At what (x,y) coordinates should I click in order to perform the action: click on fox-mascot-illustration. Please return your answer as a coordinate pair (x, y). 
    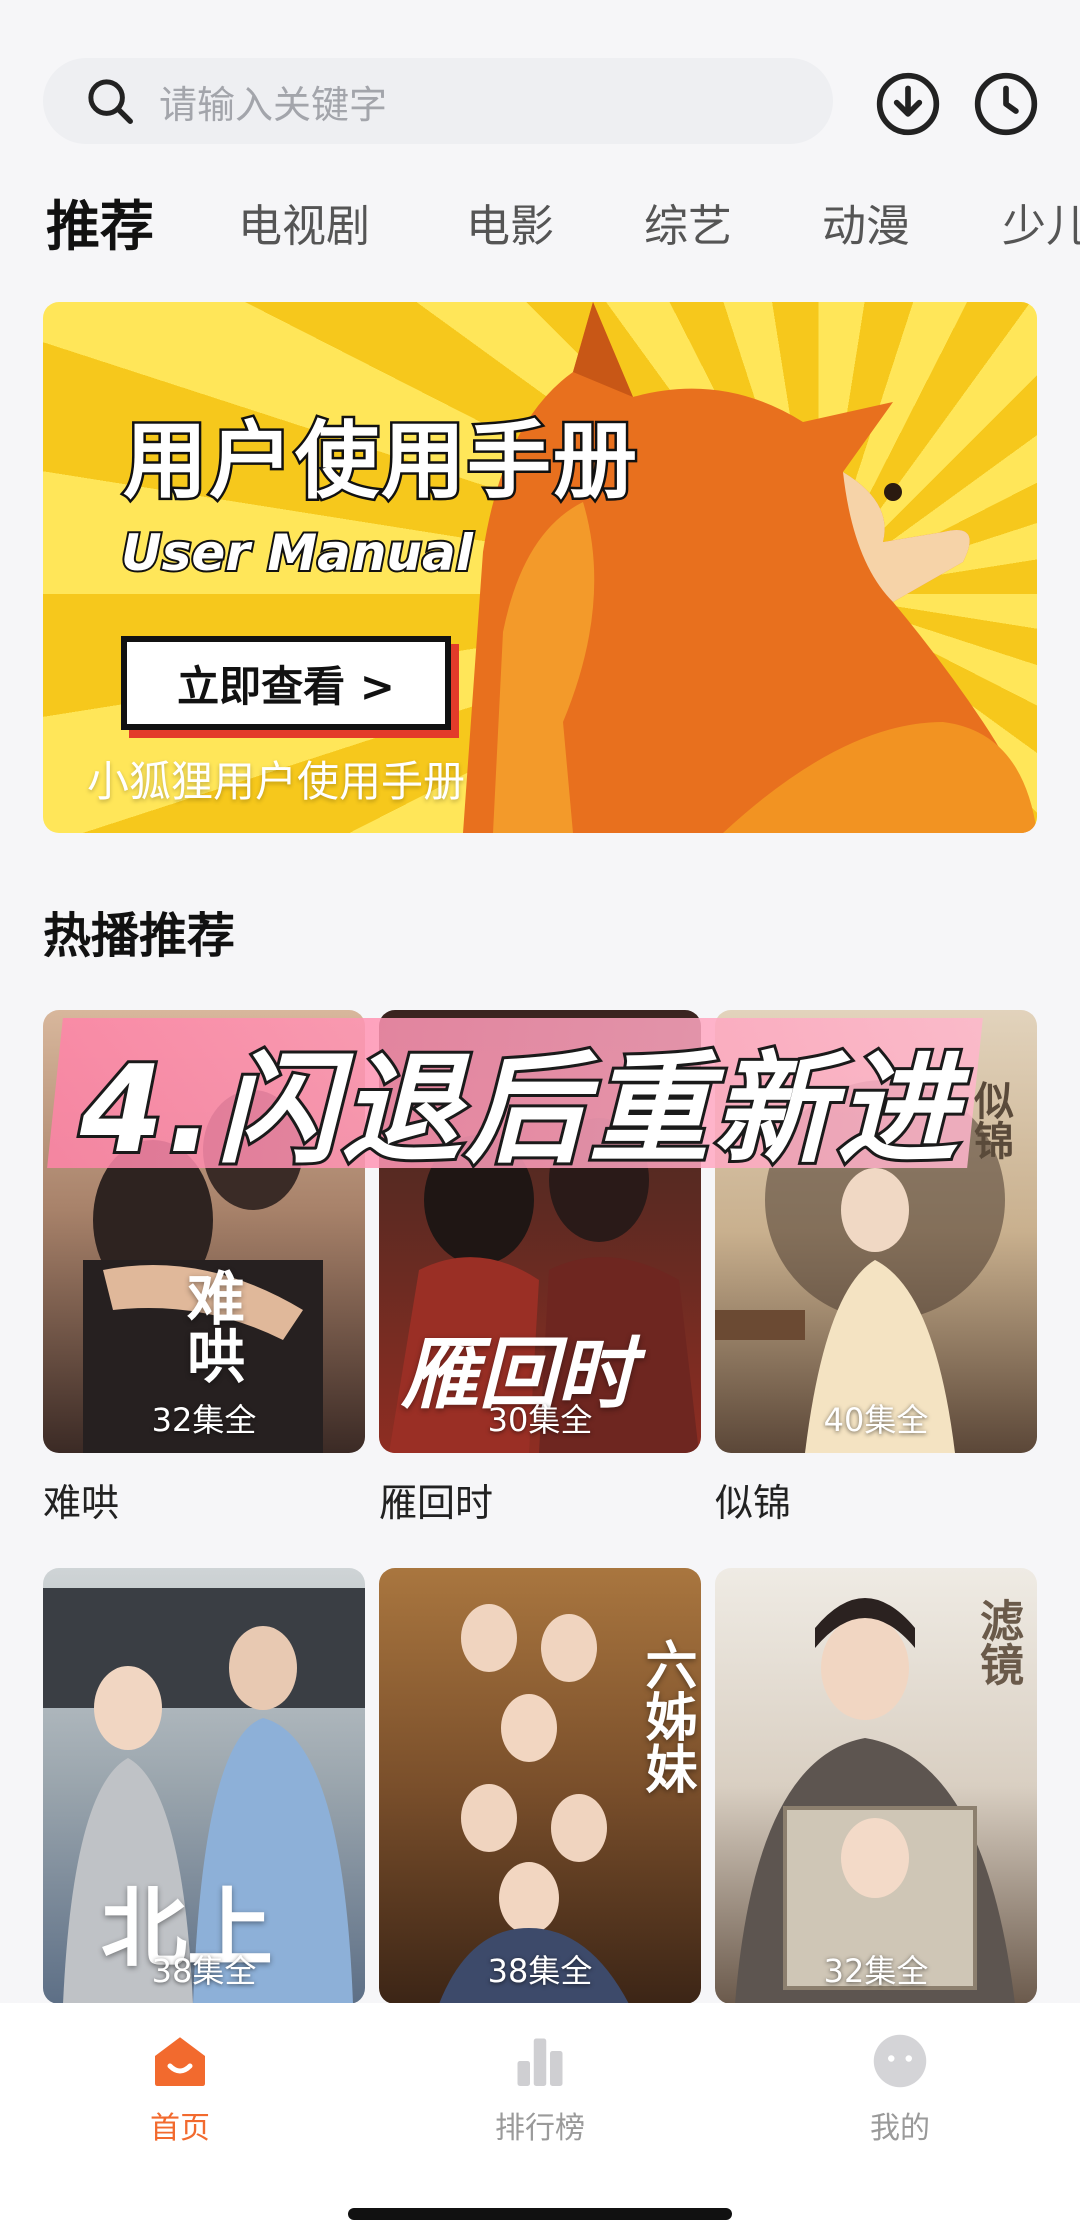
    Looking at the image, I should click on (750, 567).